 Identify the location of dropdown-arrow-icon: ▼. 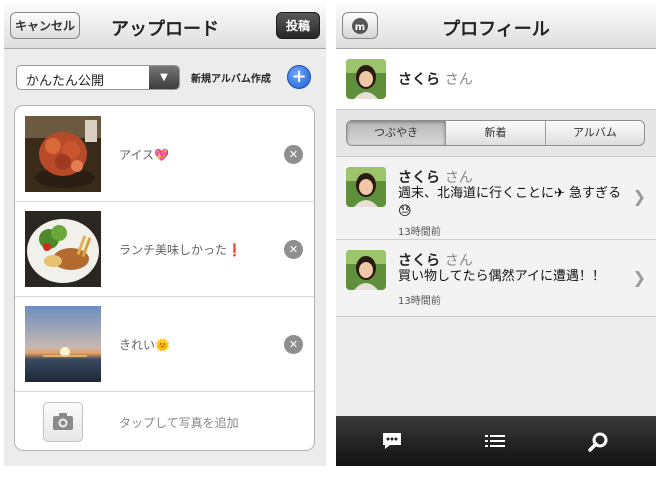
(164, 77).